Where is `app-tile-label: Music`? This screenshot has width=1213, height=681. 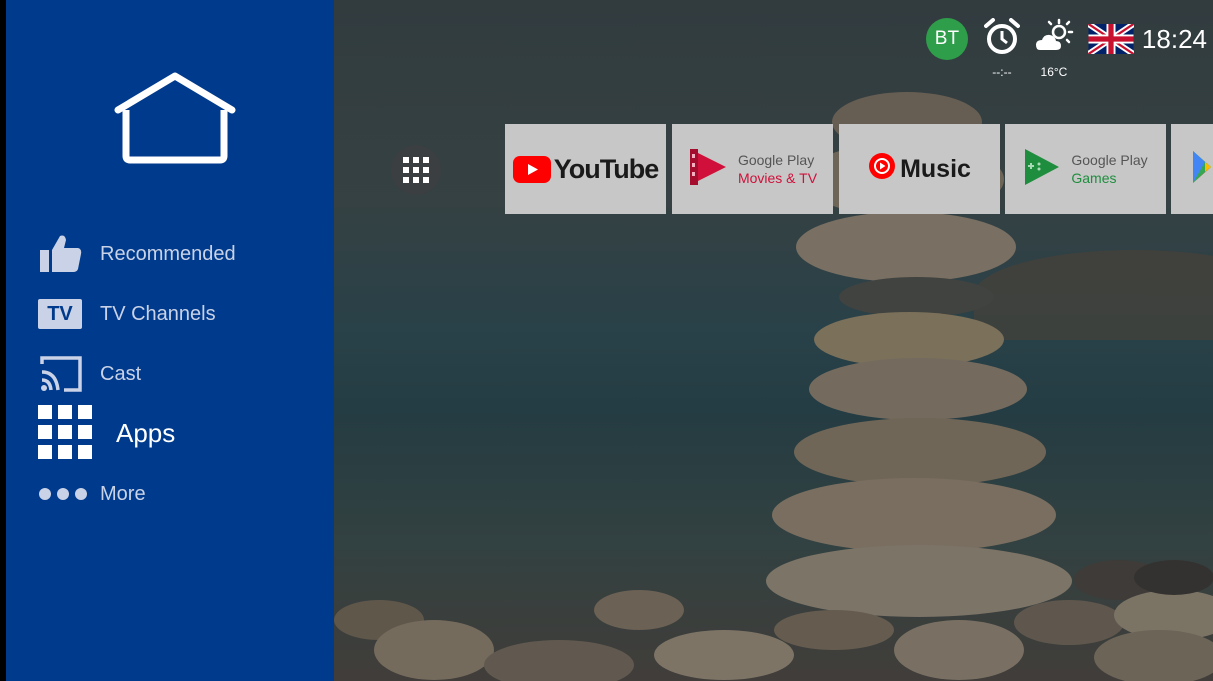 app-tile-label: Music is located at coordinates (935, 168).